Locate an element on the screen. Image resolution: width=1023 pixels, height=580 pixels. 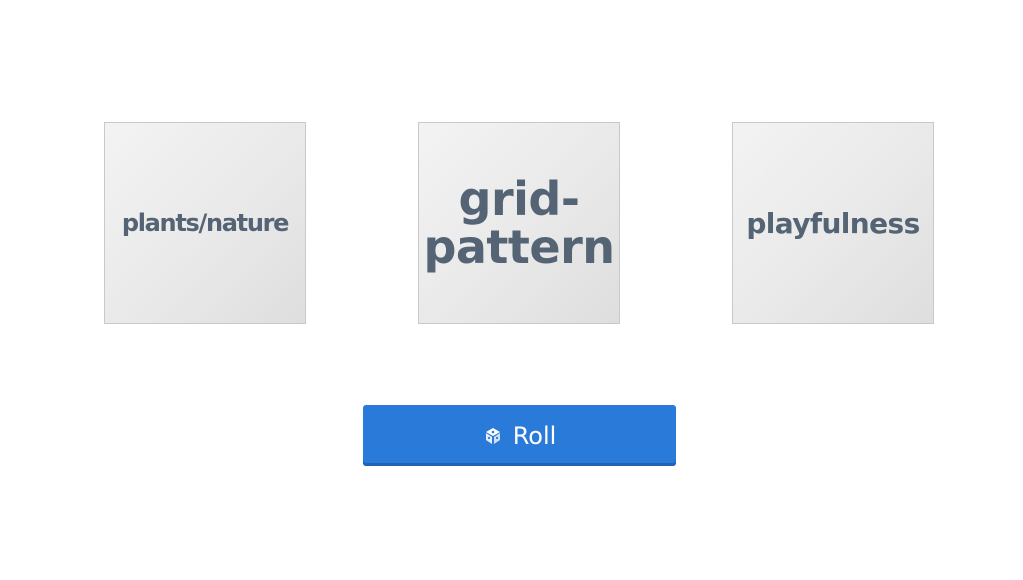
prompt-card-label: plants/nature is located at coordinates (205, 223).